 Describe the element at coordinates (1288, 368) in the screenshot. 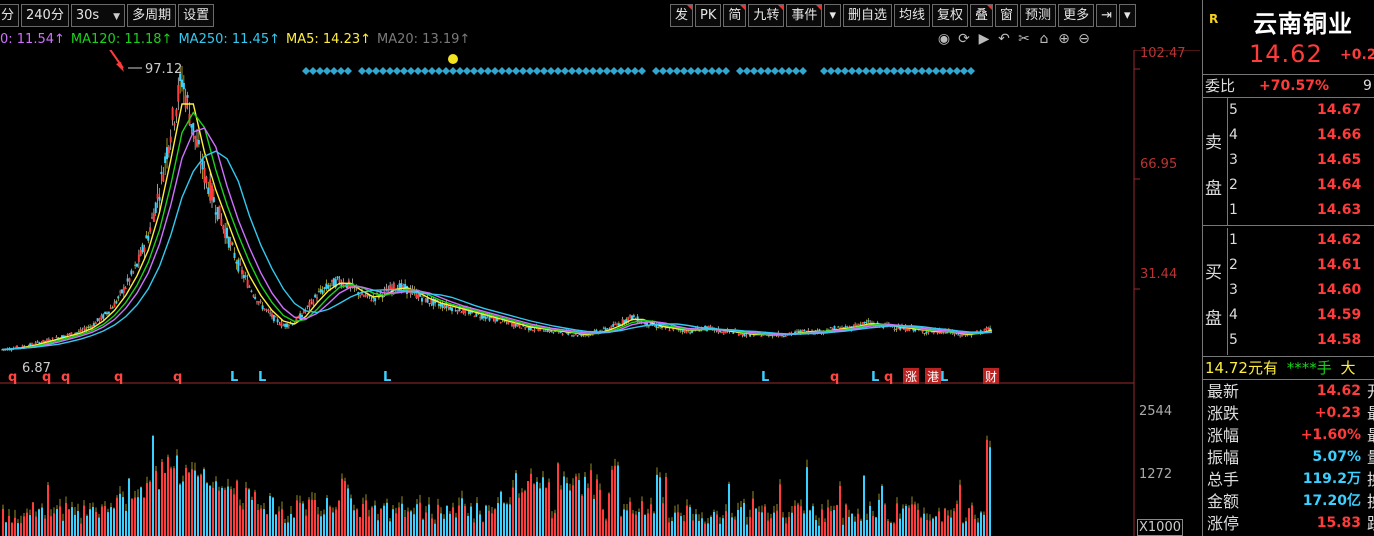

I see `big-order-line: 14.72元有 ****手 大` at that location.